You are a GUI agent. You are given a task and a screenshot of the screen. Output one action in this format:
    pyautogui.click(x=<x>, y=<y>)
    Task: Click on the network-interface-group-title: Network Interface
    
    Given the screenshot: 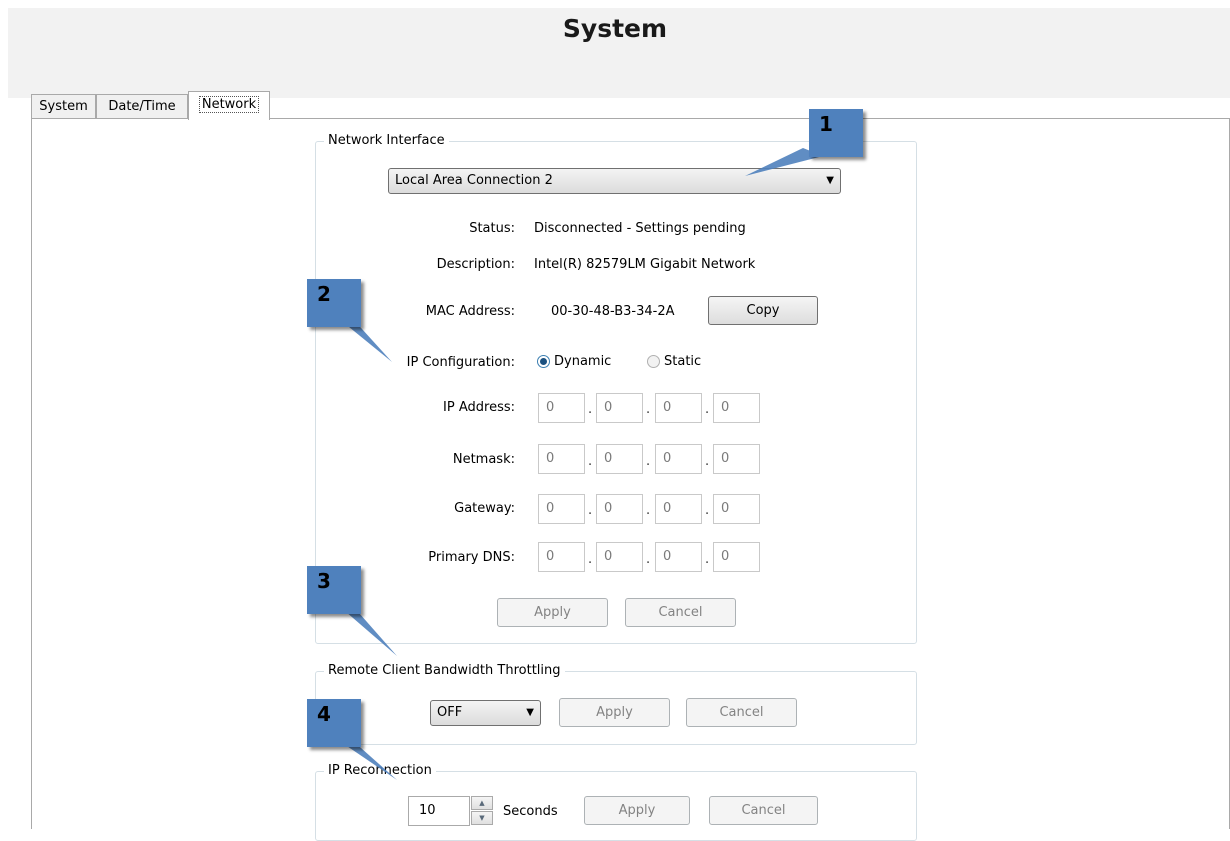 What is the action you would take?
    pyautogui.click(x=386, y=141)
    